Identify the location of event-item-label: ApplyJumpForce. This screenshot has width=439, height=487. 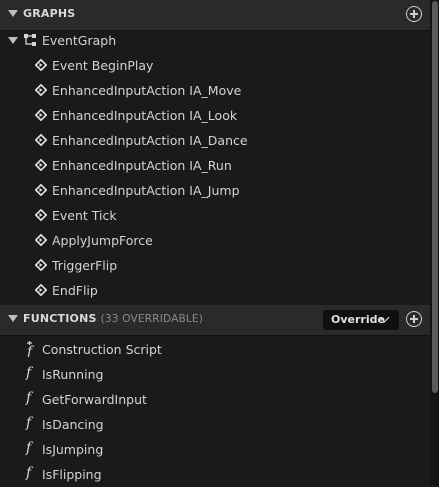
(102, 240).